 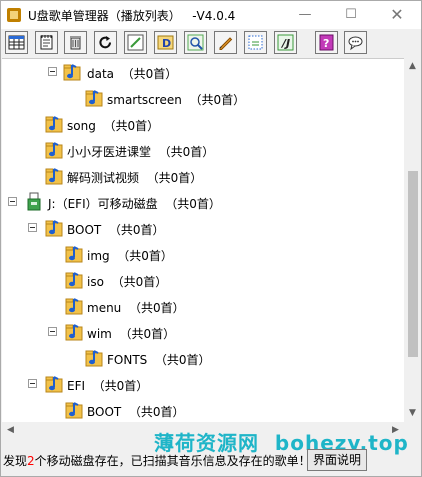 What do you see at coordinates (203, 332) in the screenshot?
I see `tree-row: wim （共0首）` at bounding box center [203, 332].